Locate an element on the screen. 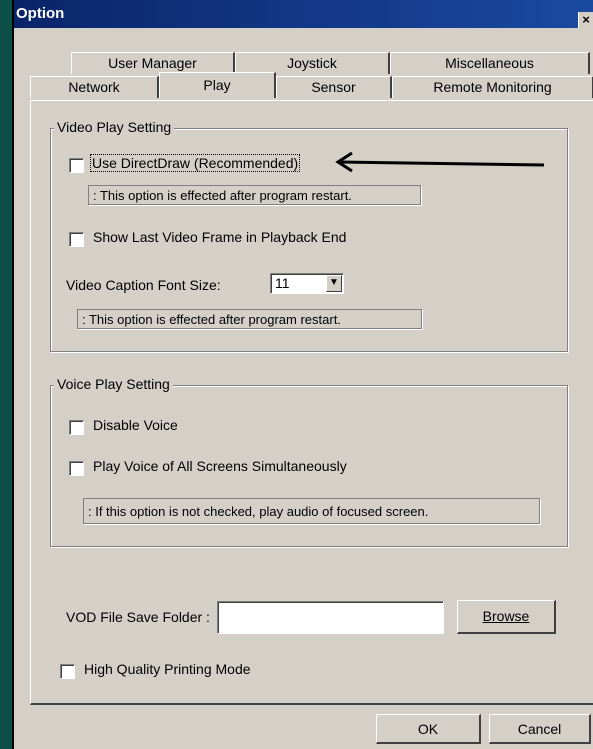 The image size is (593, 749). disable-voice-checkbox is located at coordinates (76, 427).